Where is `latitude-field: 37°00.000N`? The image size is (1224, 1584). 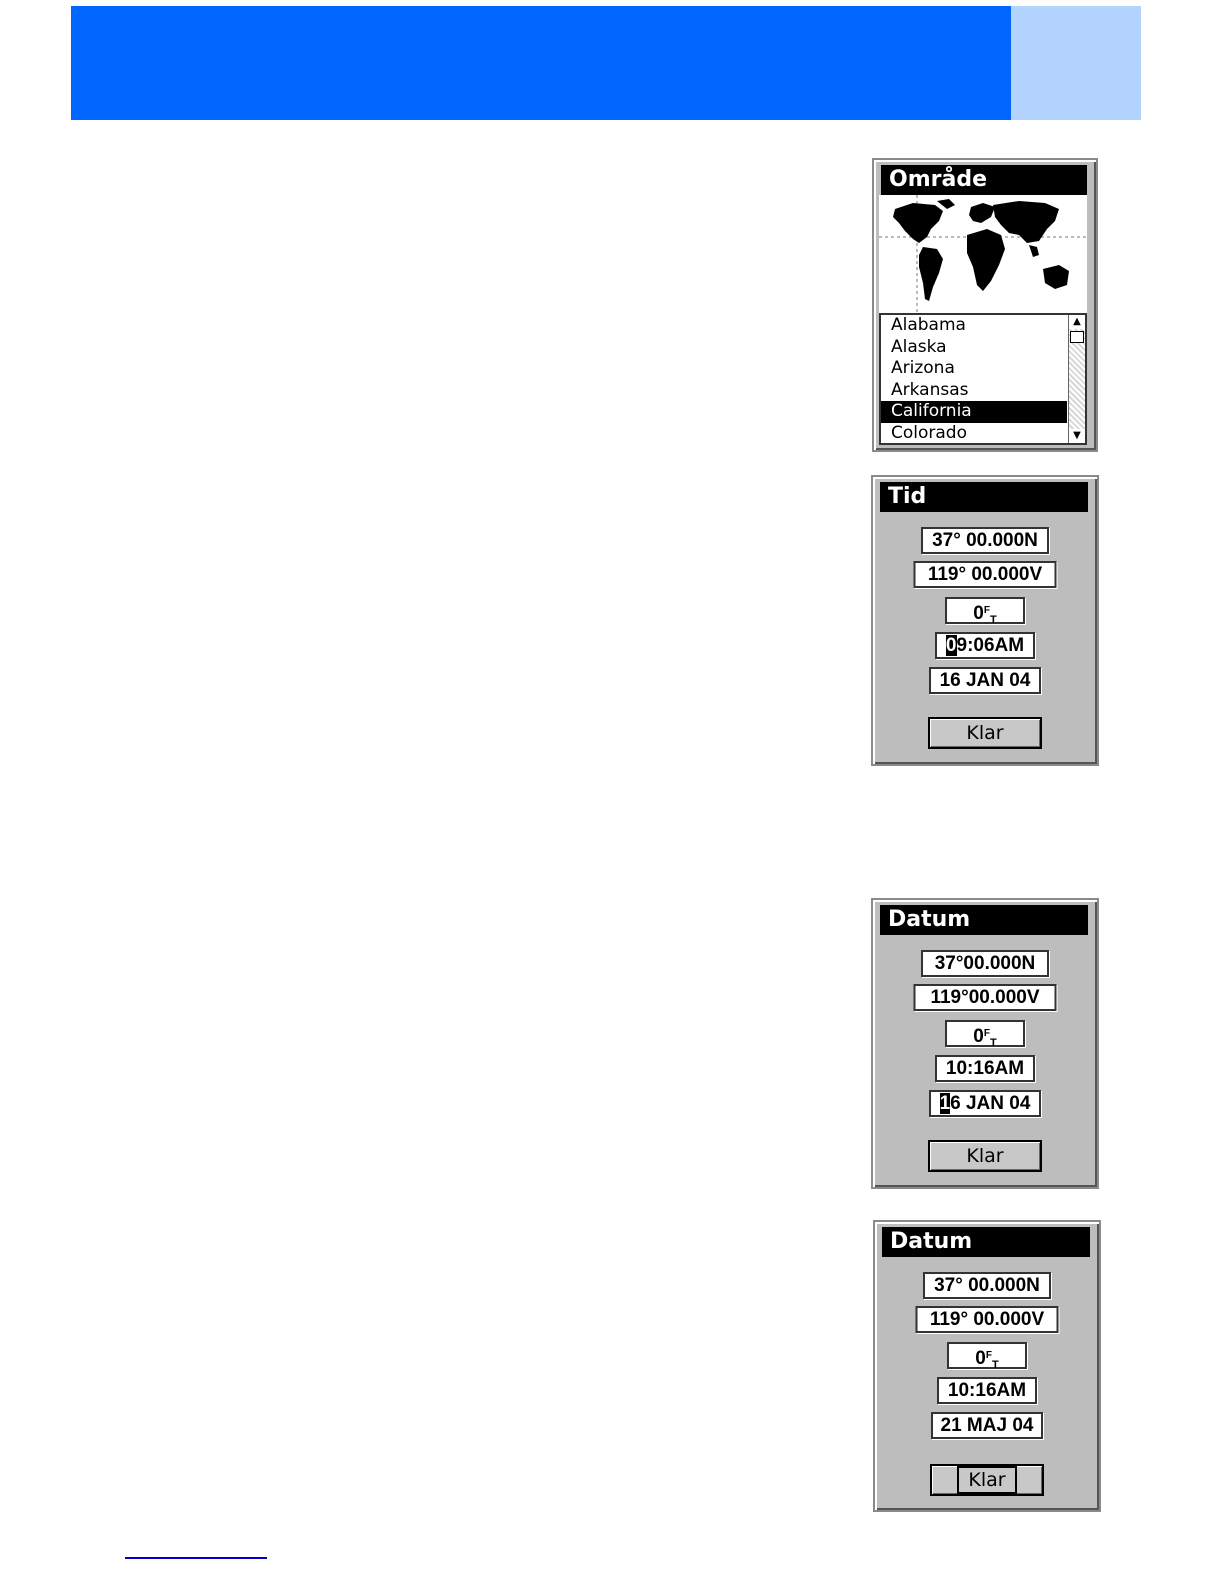 latitude-field: 37°00.000N is located at coordinates (985, 963).